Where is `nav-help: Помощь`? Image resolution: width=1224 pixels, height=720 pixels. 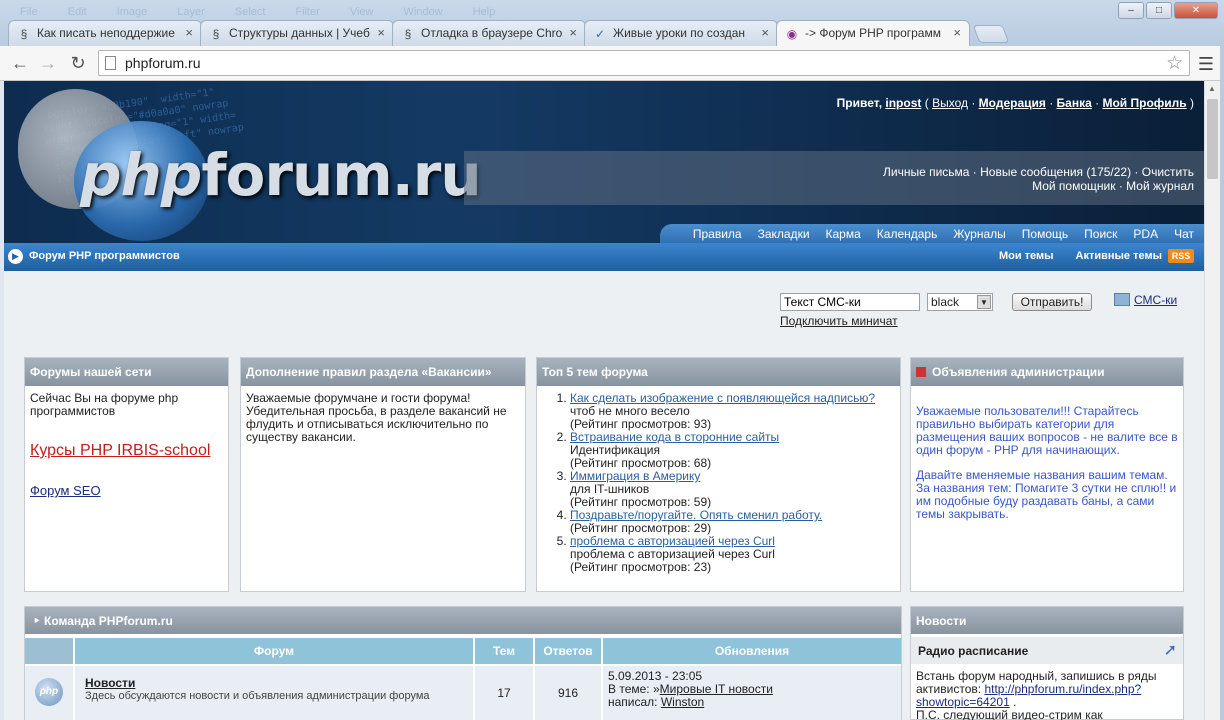 nav-help: Помощь is located at coordinates (1045, 234).